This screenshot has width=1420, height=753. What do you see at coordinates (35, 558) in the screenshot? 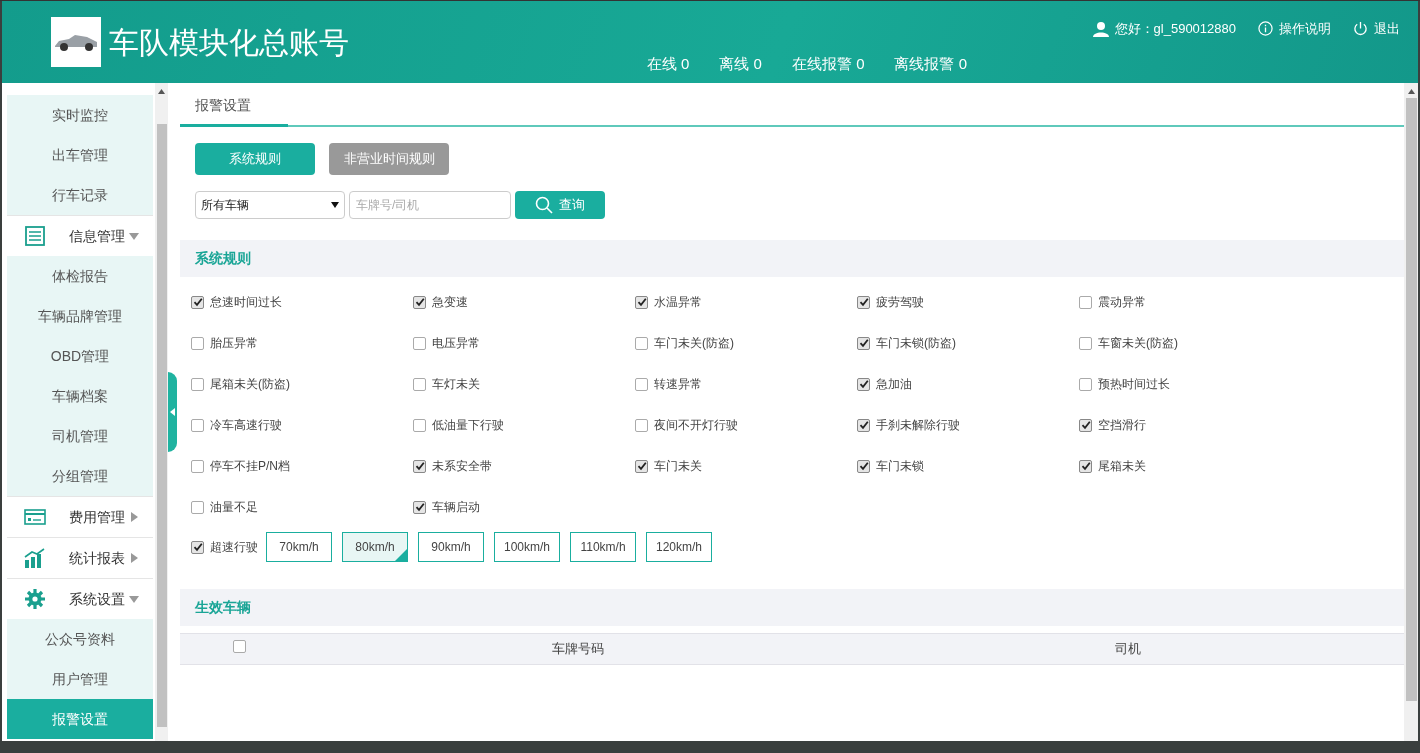
I see `bar-chart-icon` at bounding box center [35, 558].